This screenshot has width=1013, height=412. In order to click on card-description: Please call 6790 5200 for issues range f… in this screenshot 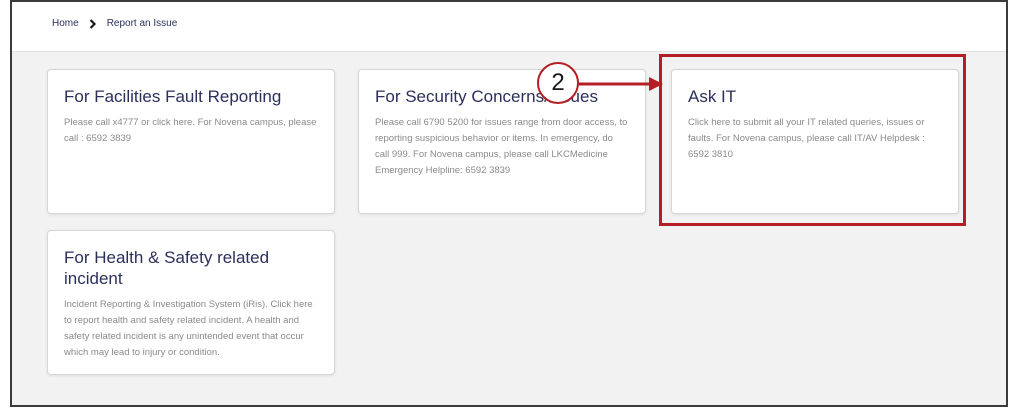, I will do `click(501, 146)`.